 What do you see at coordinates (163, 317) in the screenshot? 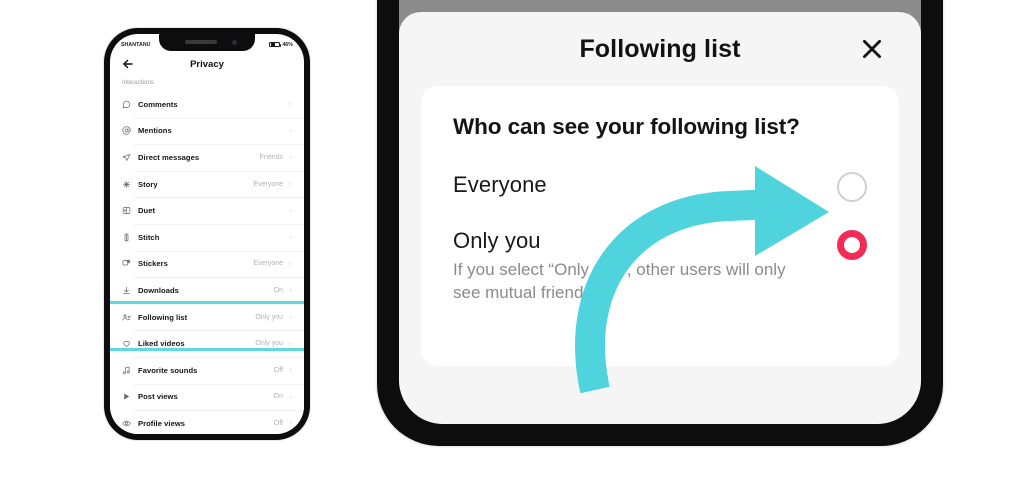
I see `privacy-row-label: Following list` at bounding box center [163, 317].